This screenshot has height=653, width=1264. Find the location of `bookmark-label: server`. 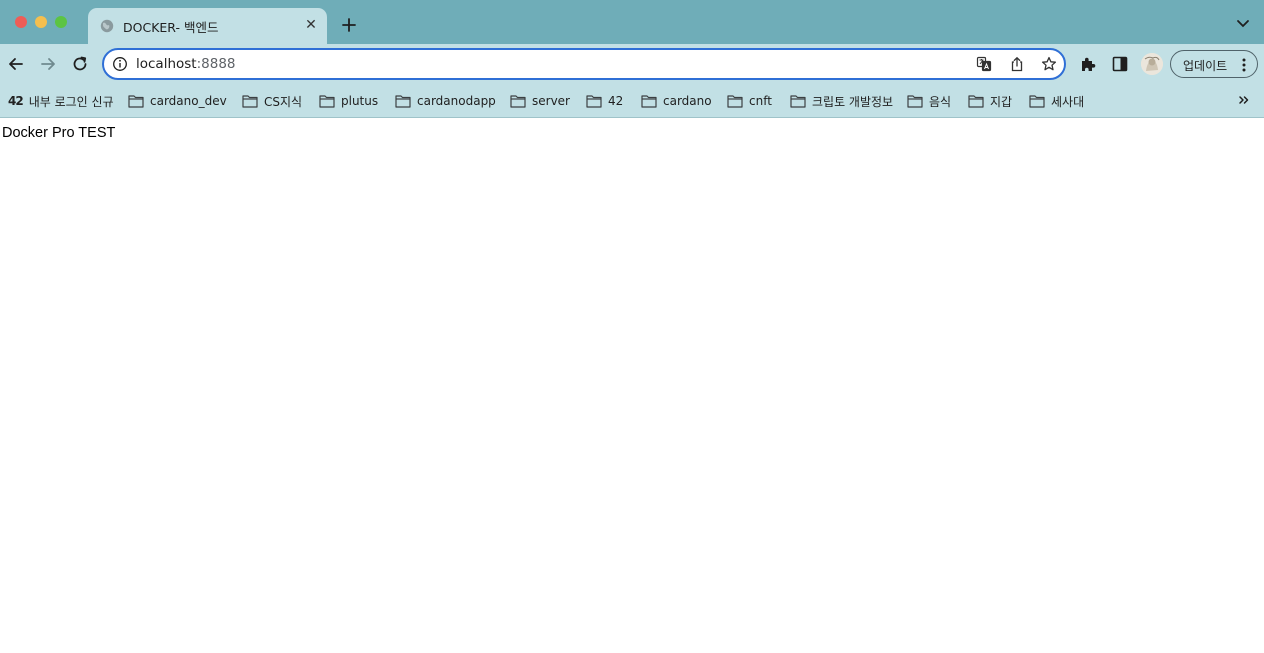

bookmark-label: server is located at coordinates (551, 101).